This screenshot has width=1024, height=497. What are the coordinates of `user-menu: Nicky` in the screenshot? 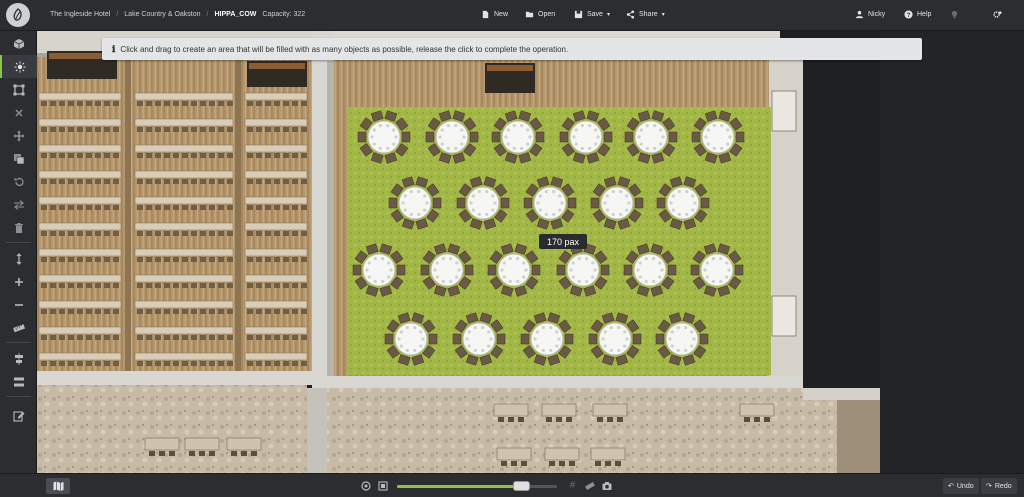 It's located at (870, 14).